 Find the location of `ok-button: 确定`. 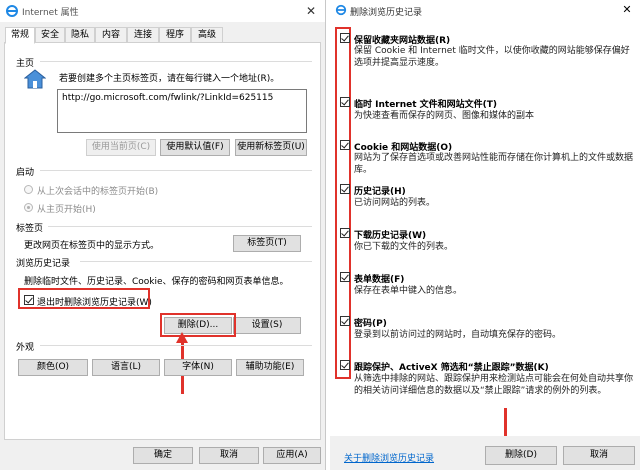

ok-button: 确定 is located at coordinates (163, 455).